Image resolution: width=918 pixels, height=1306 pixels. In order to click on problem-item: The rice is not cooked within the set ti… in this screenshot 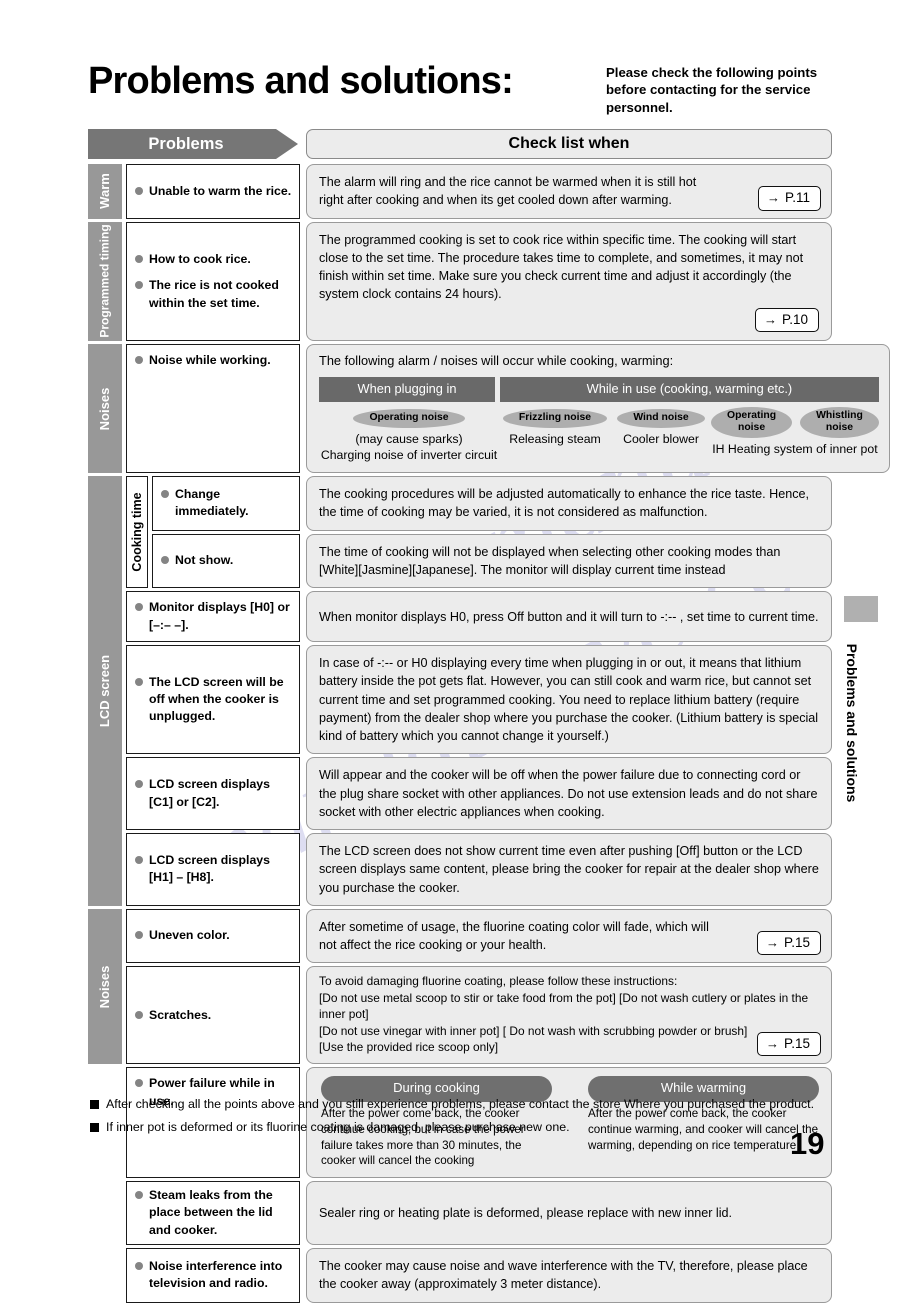, I will do `click(214, 294)`.